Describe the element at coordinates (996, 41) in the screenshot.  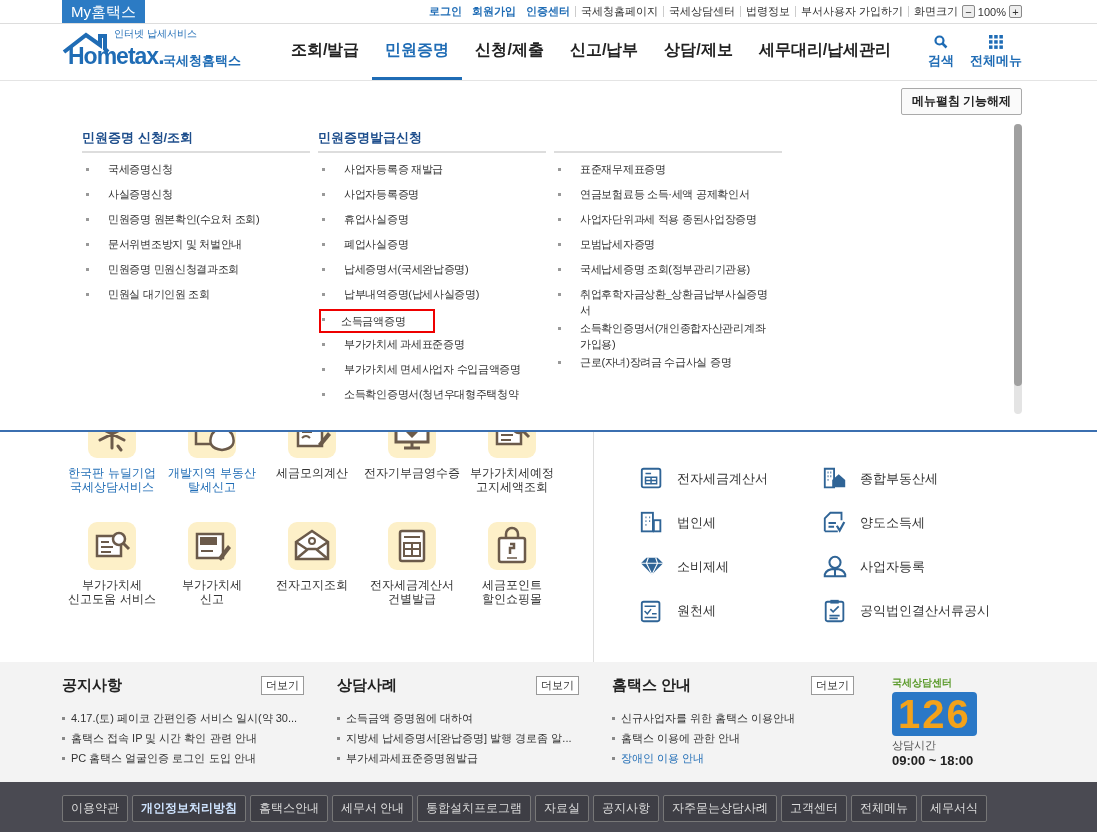
I see `grid-icon` at that location.